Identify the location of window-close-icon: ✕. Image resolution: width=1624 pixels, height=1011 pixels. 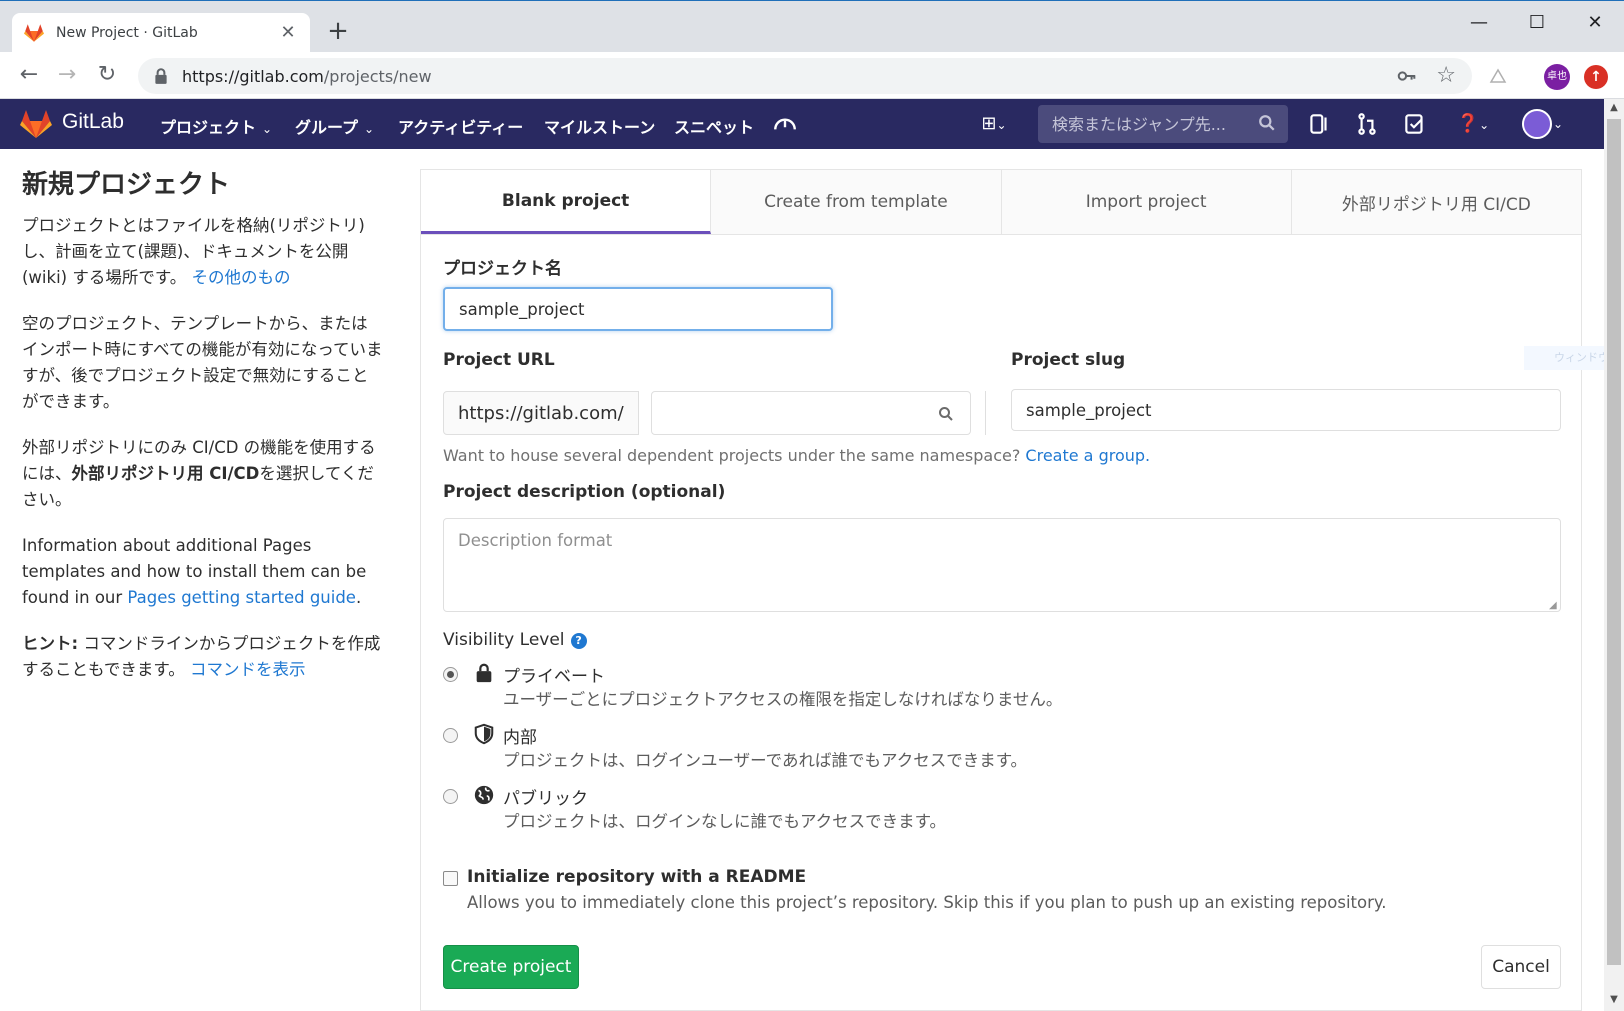
(1595, 23).